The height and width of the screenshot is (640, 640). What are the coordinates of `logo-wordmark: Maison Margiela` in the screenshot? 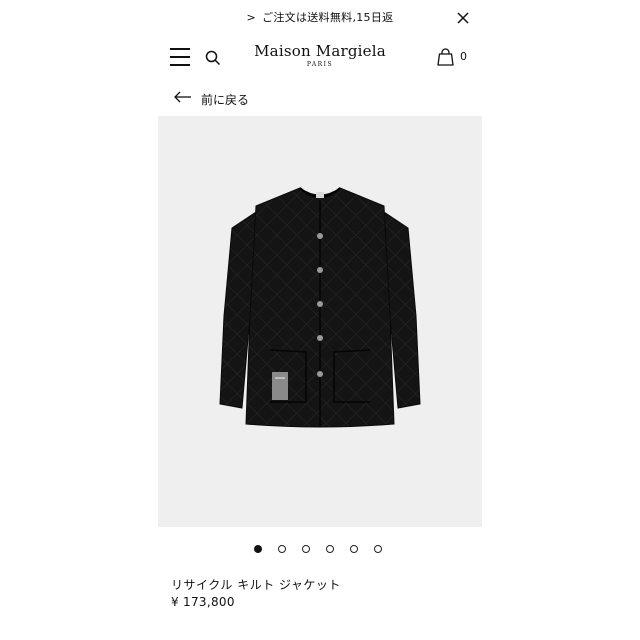 It's located at (320, 51).